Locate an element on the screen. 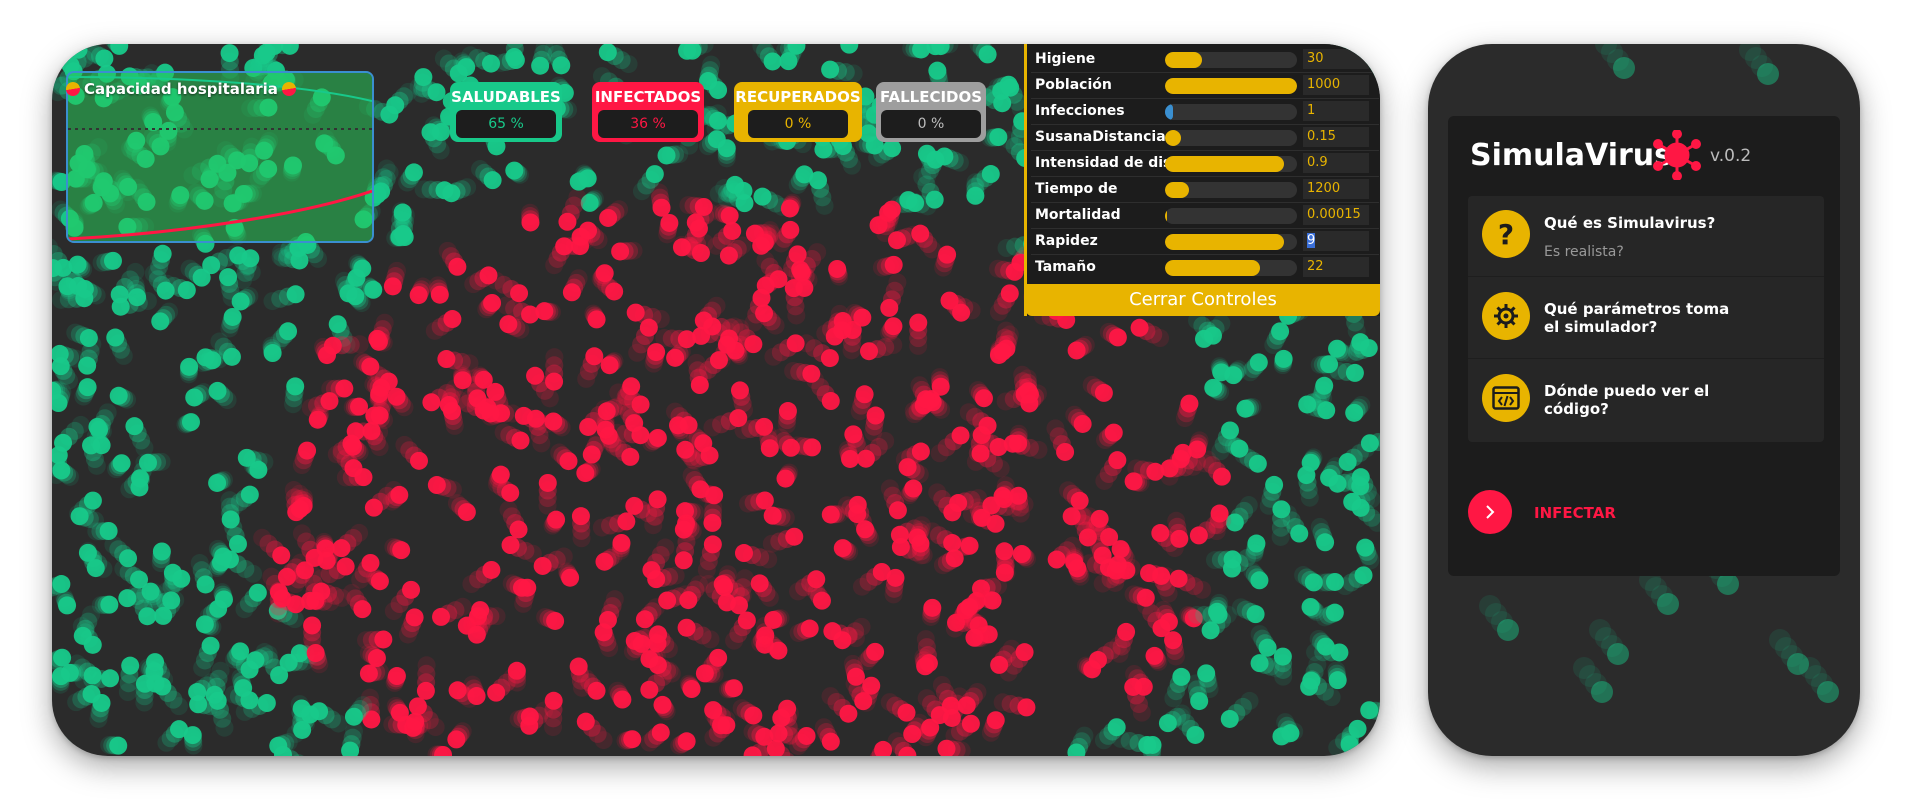 The image size is (1920, 800). hospital-capacity-title: Capacidad hospitalaria is located at coordinates (181, 89).